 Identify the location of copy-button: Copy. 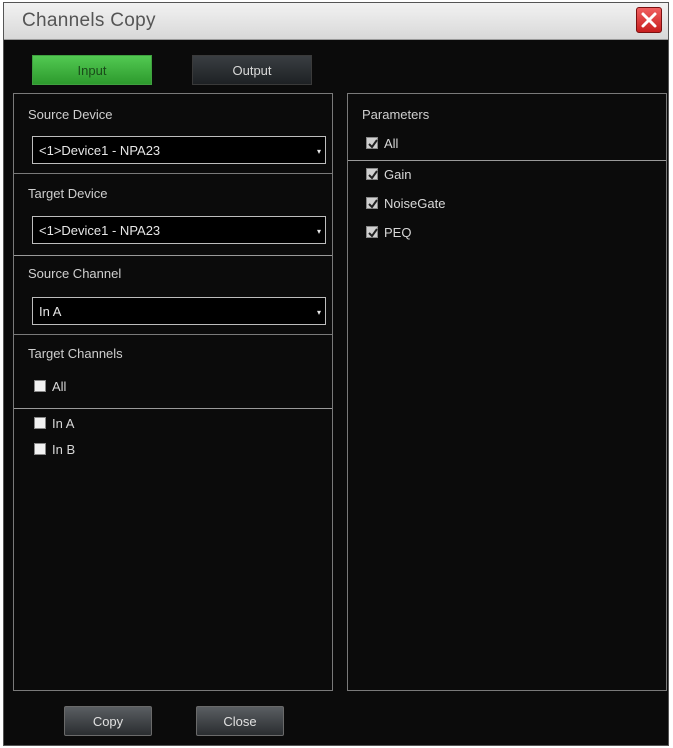
(108, 721).